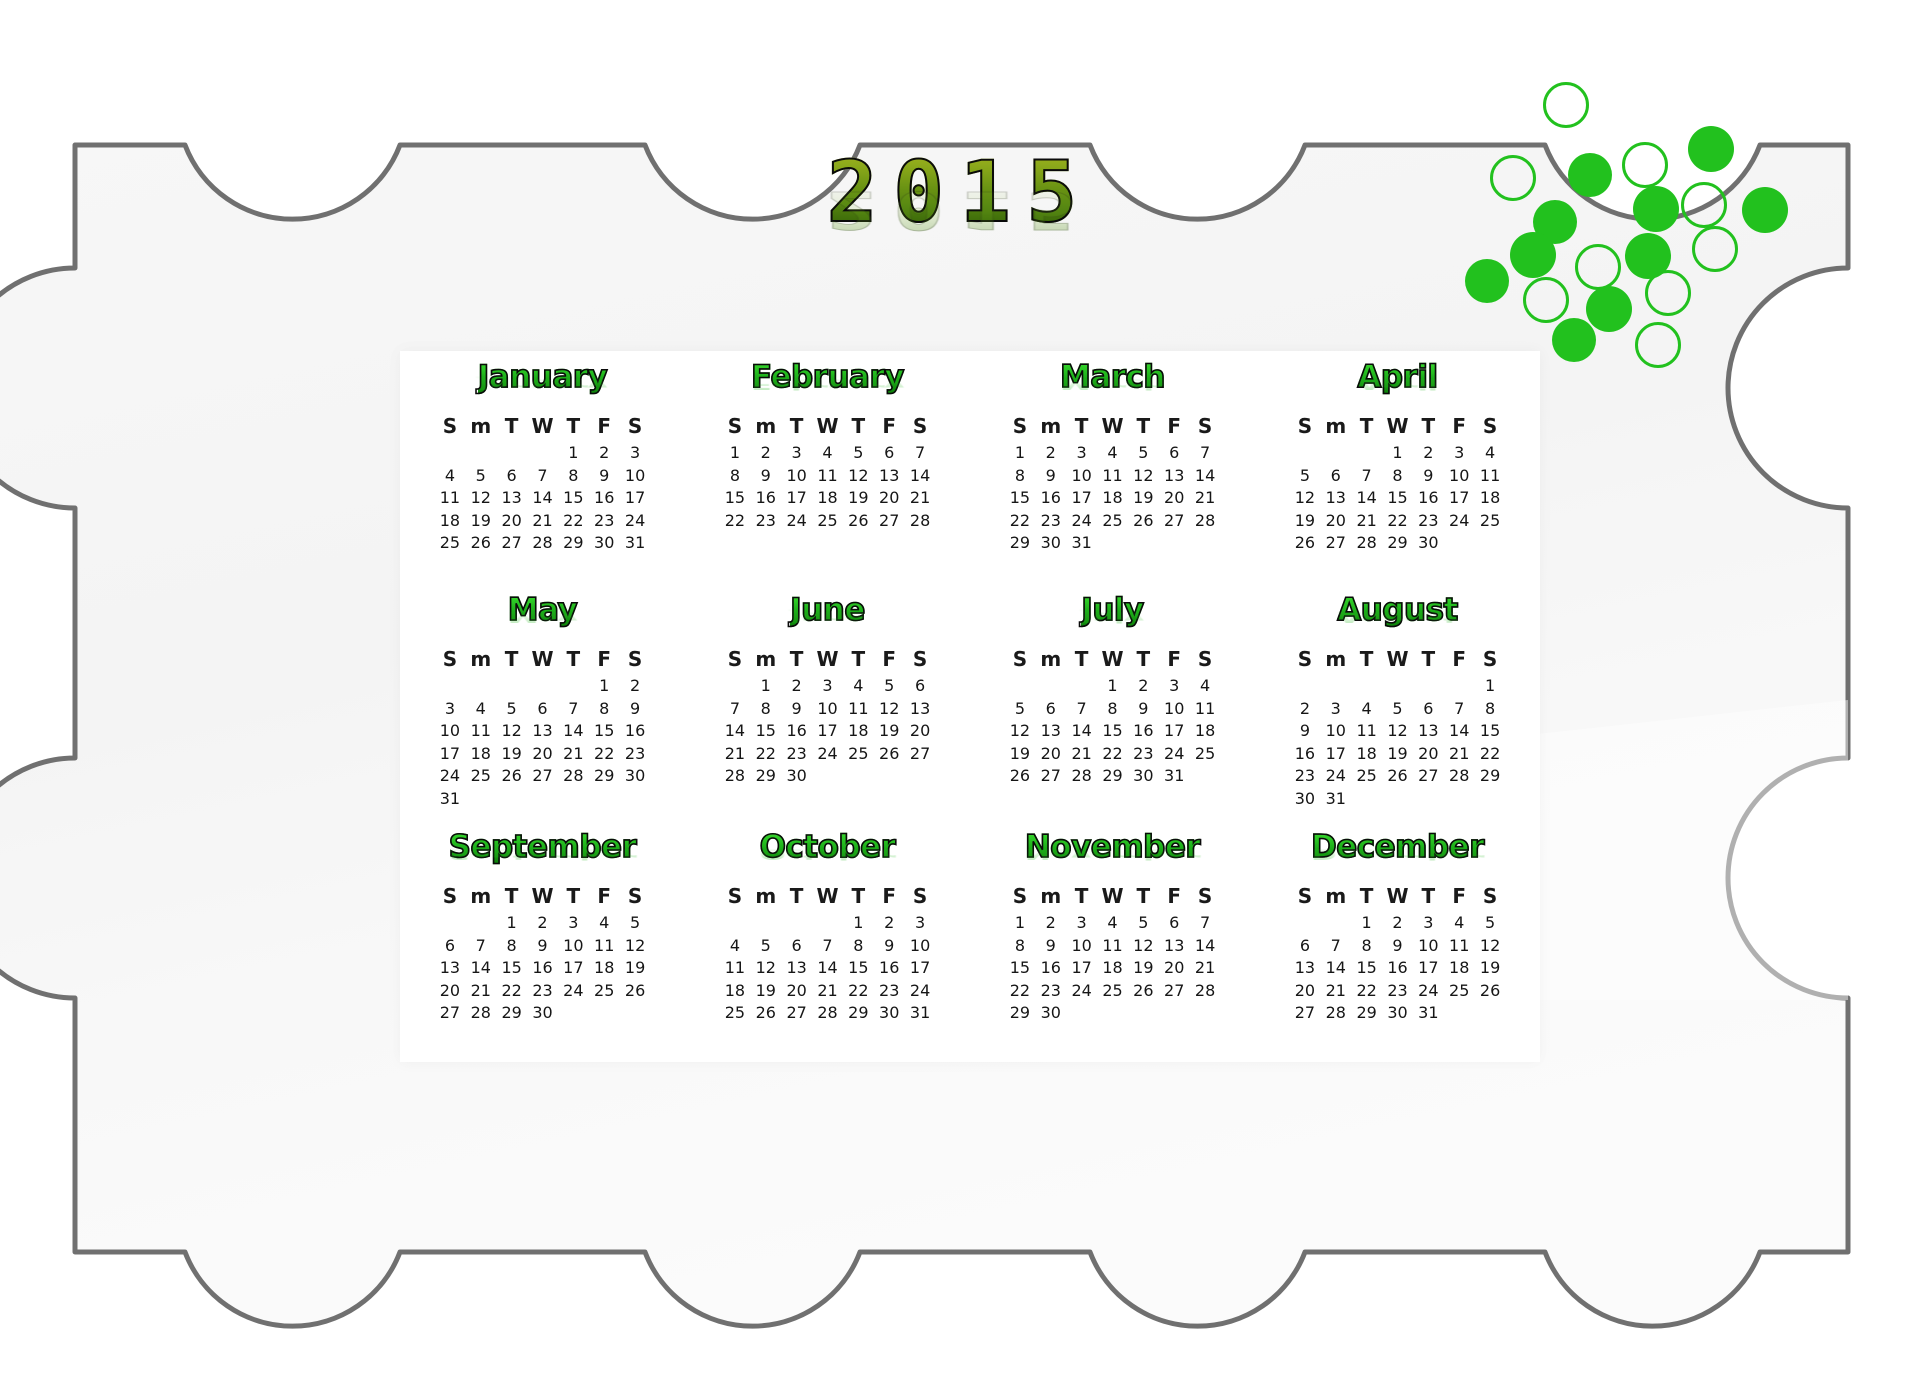  I want to click on day-cell: 15, so click(735, 498).